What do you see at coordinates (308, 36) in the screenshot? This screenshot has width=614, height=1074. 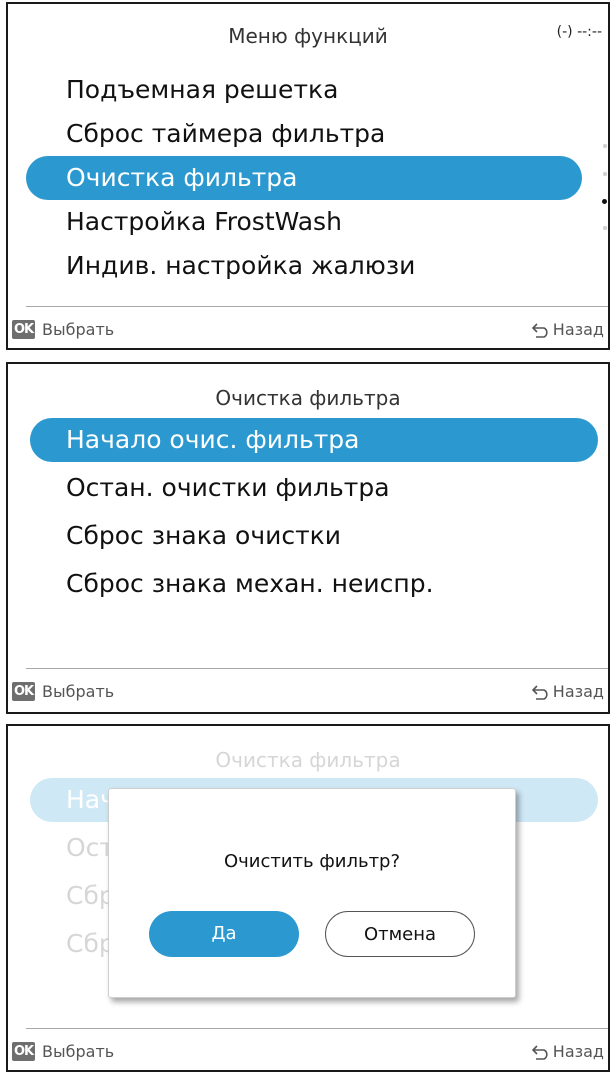 I see `screen-title: Меню функций` at bounding box center [308, 36].